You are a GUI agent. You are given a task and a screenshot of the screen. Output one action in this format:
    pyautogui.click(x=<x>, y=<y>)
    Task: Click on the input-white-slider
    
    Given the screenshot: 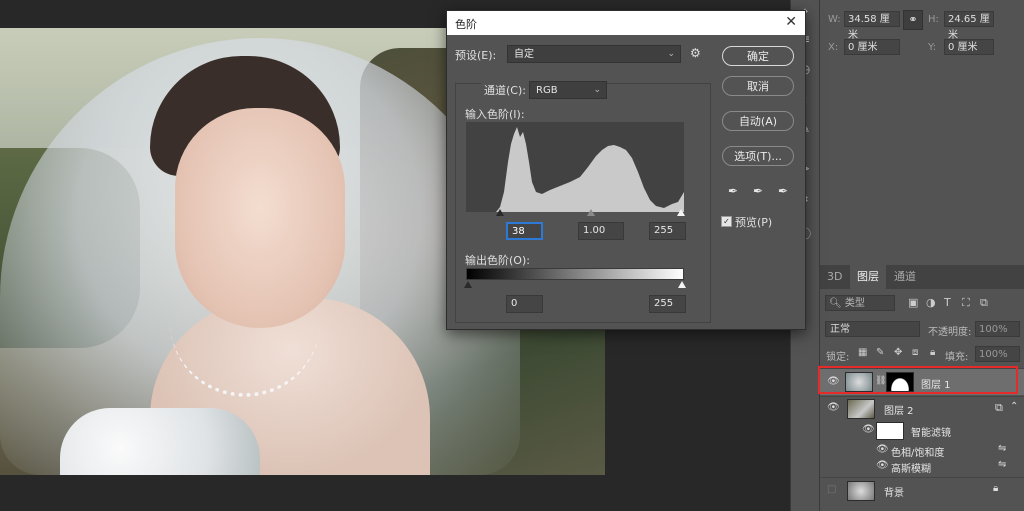 What is the action you would take?
    pyautogui.click(x=681, y=212)
    